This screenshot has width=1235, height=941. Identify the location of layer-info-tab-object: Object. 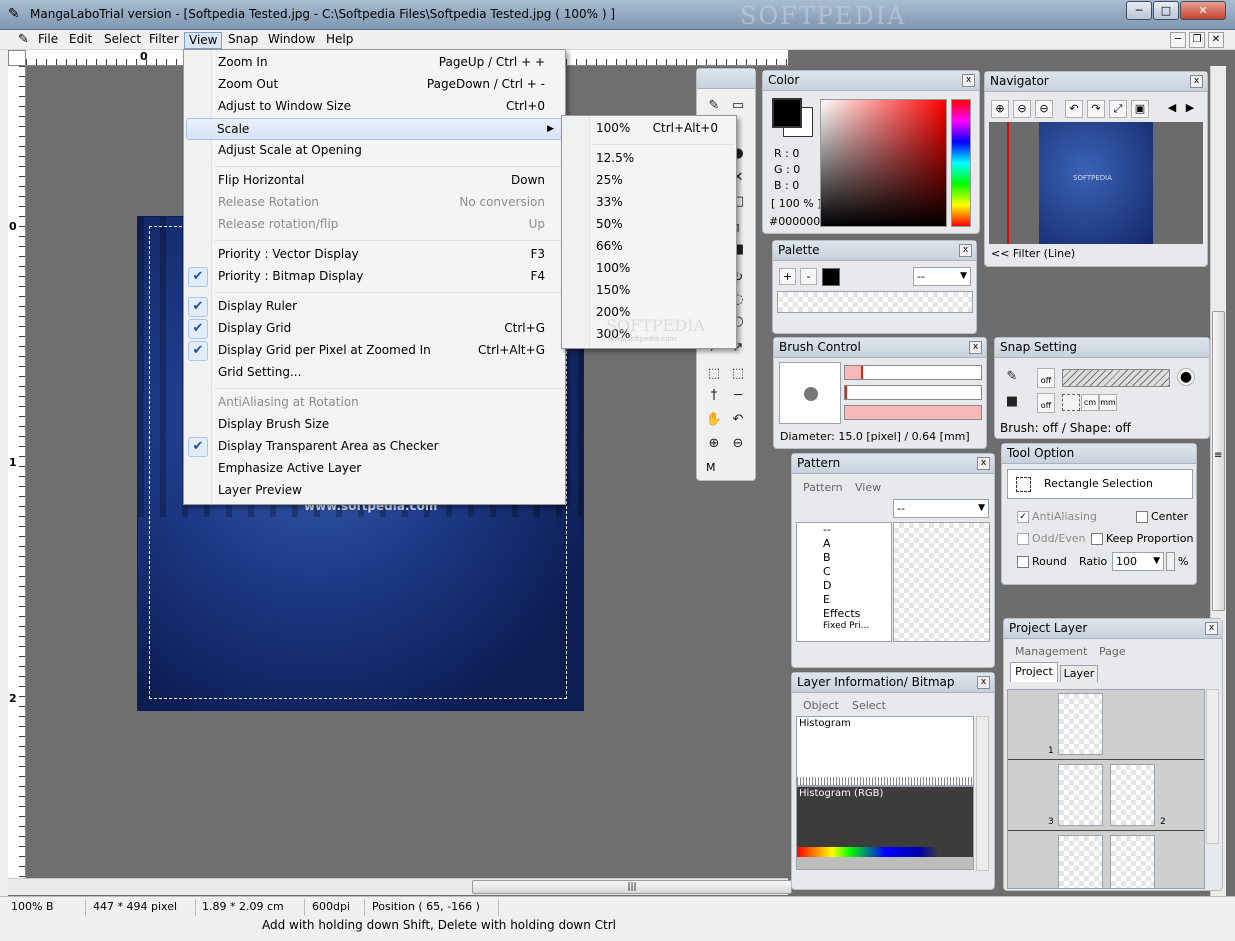
(821, 705).